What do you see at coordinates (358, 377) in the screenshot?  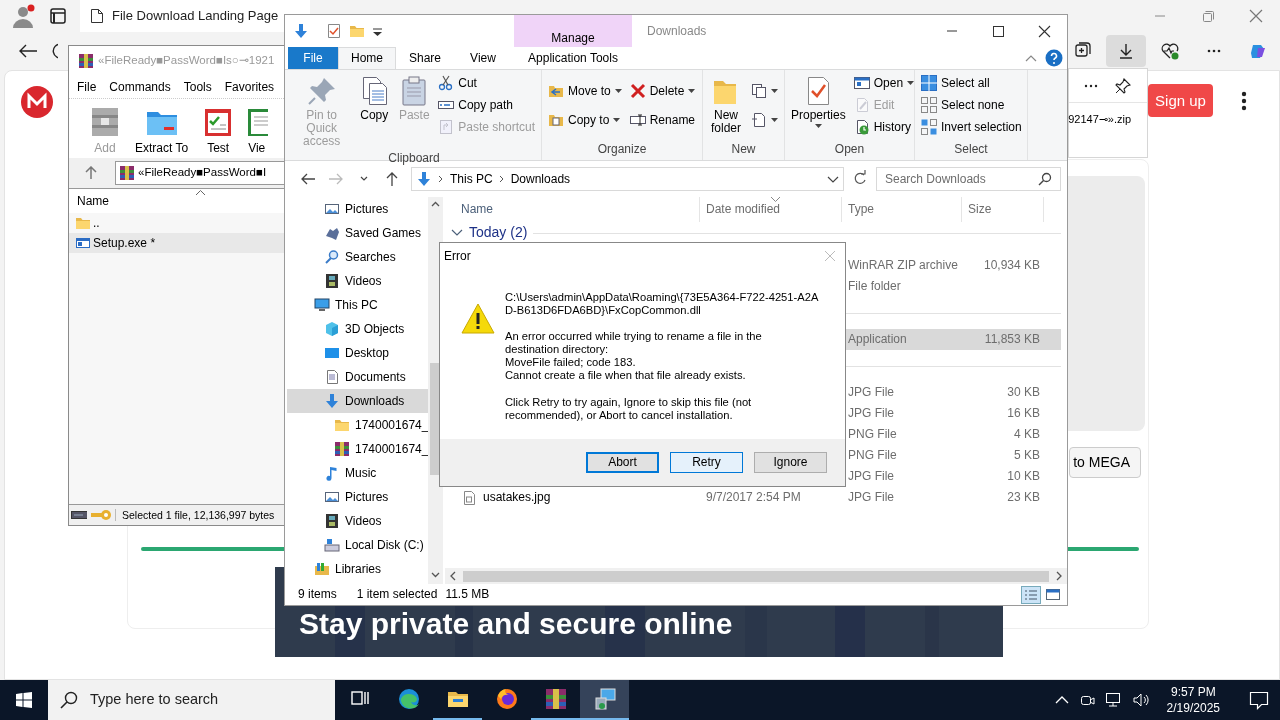 I see `nav-item: Documents` at bounding box center [358, 377].